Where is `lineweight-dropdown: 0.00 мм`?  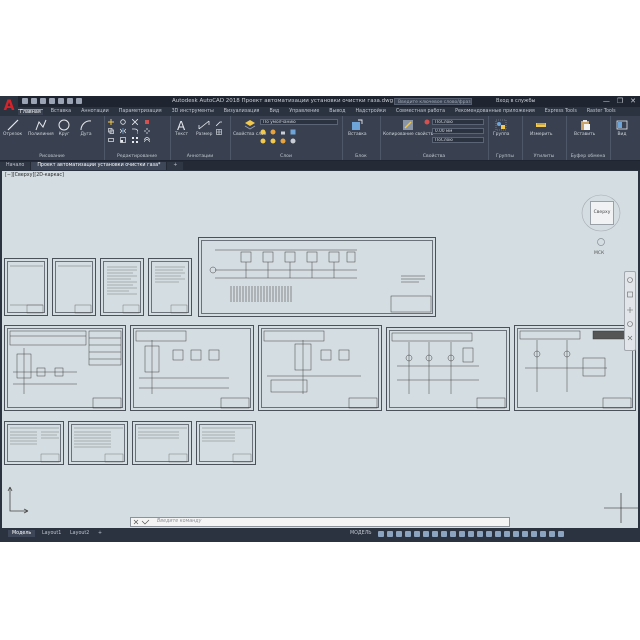
lineweight-dropdown: 0.00 мм is located at coordinates (458, 131).